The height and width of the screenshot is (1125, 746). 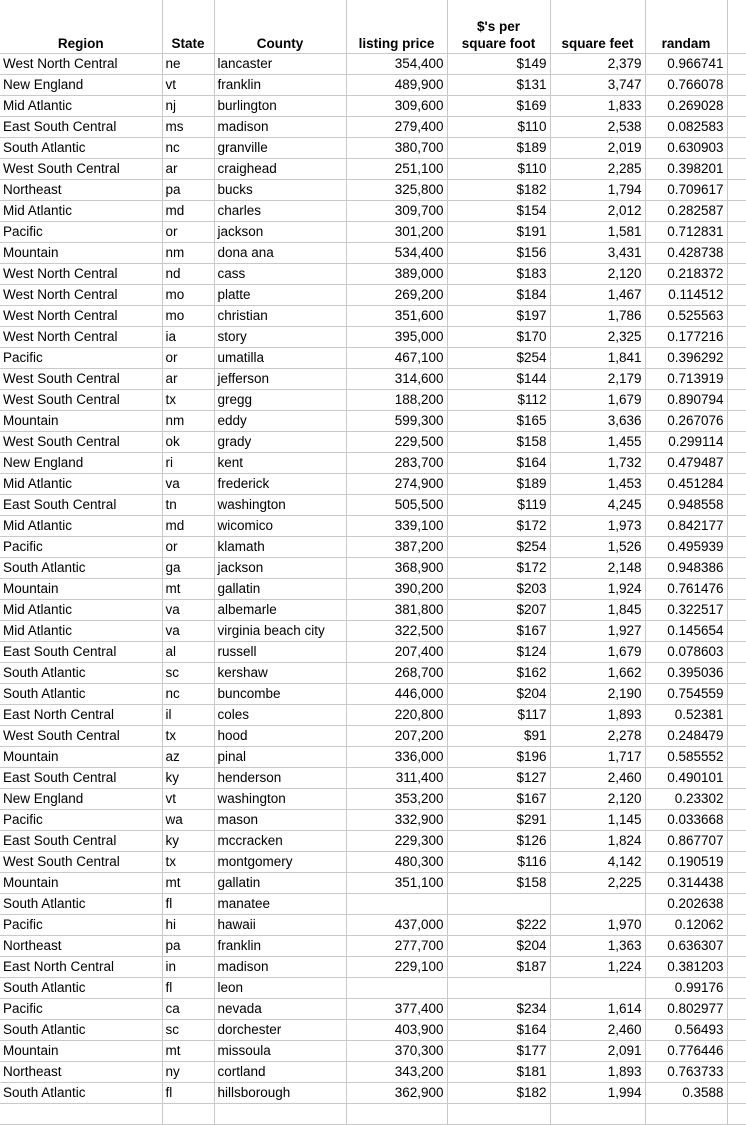 I want to click on table-row: Pacific or klamath 387,200 $254 1,526 0.495939, so click(x=373, y=547).